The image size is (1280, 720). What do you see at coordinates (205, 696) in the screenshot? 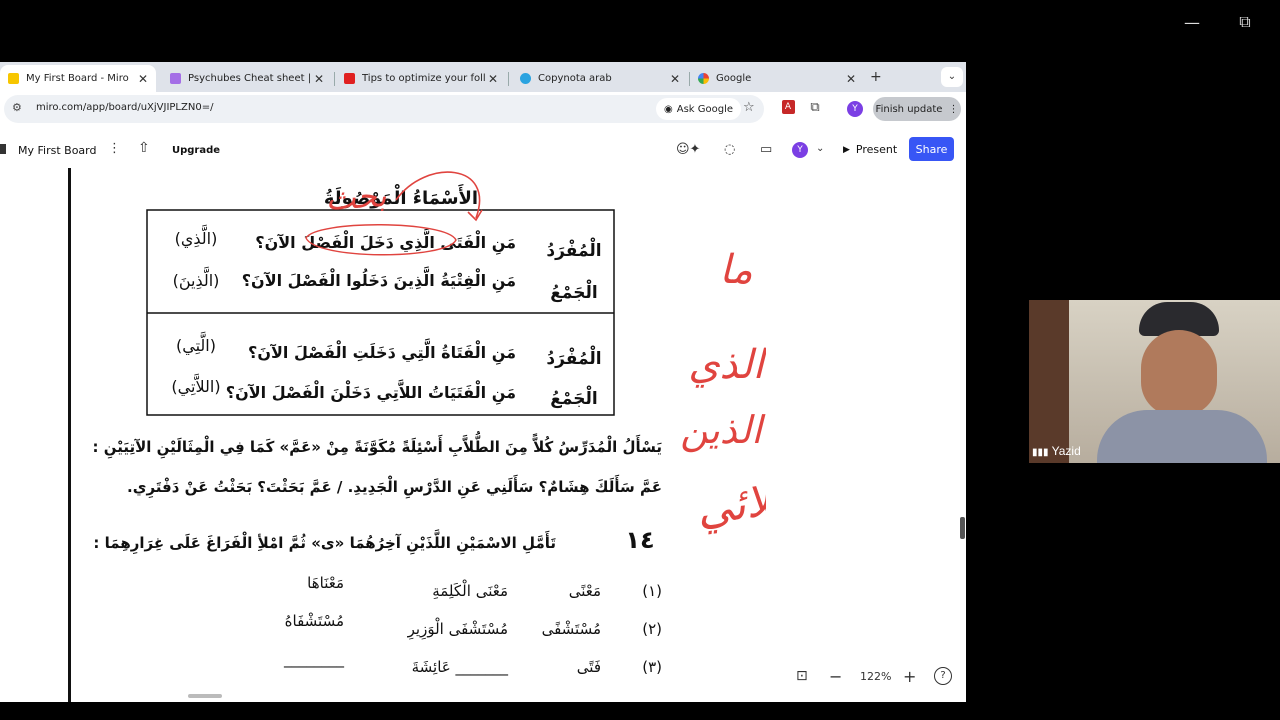
I see `horizontal-scroll-thumb` at bounding box center [205, 696].